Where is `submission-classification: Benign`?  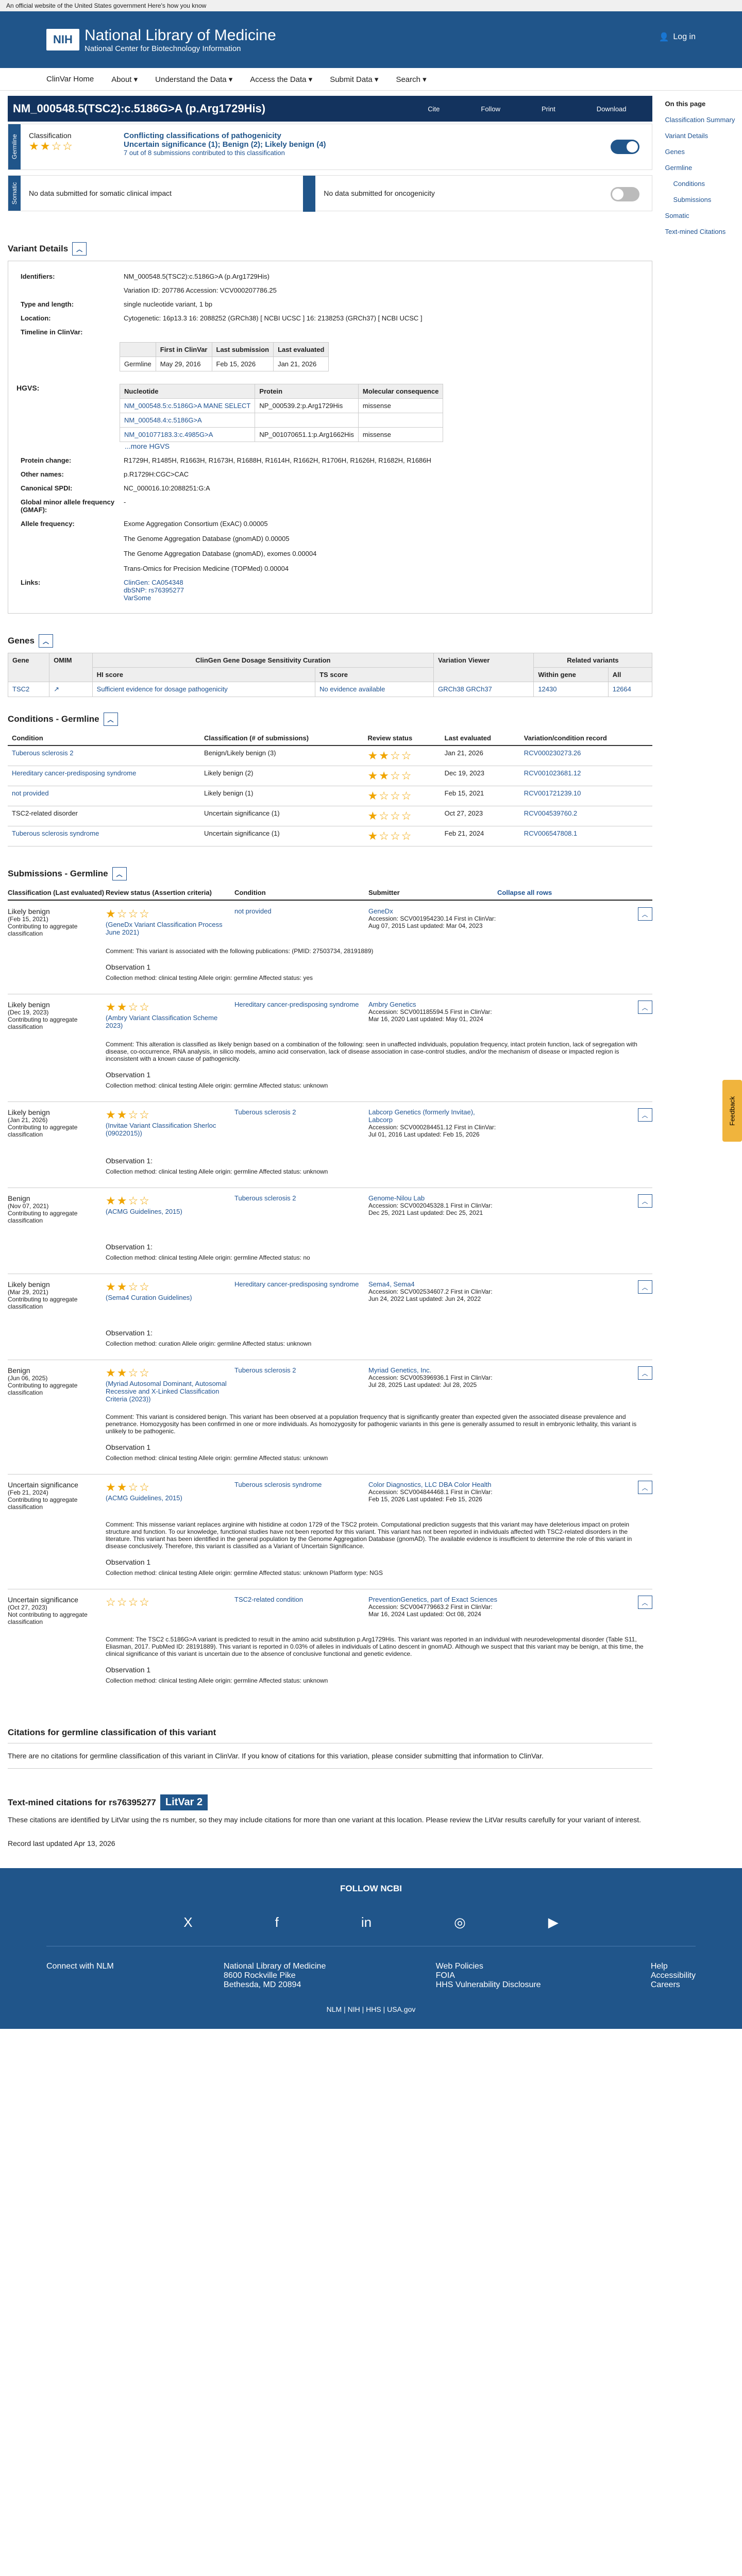 submission-classification: Benign is located at coordinates (19, 1370).